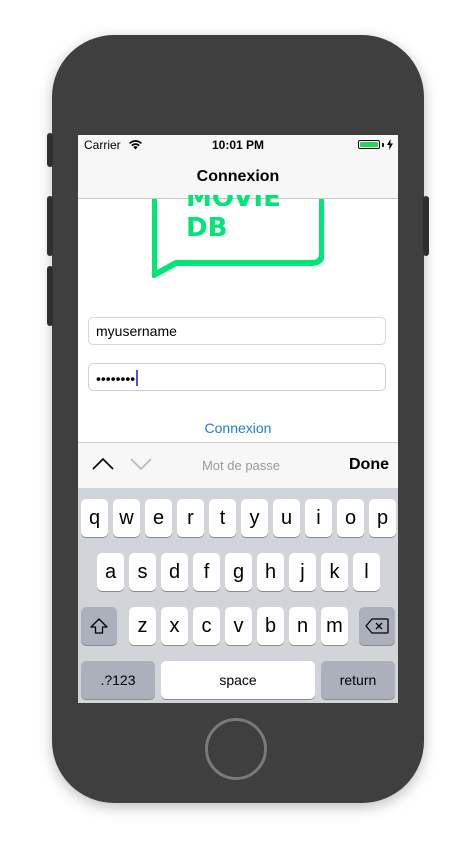 This screenshot has height=854, width=476. What do you see at coordinates (94, 518) in the screenshot?
I see `key-q: q` at bounding box center [94, 518].